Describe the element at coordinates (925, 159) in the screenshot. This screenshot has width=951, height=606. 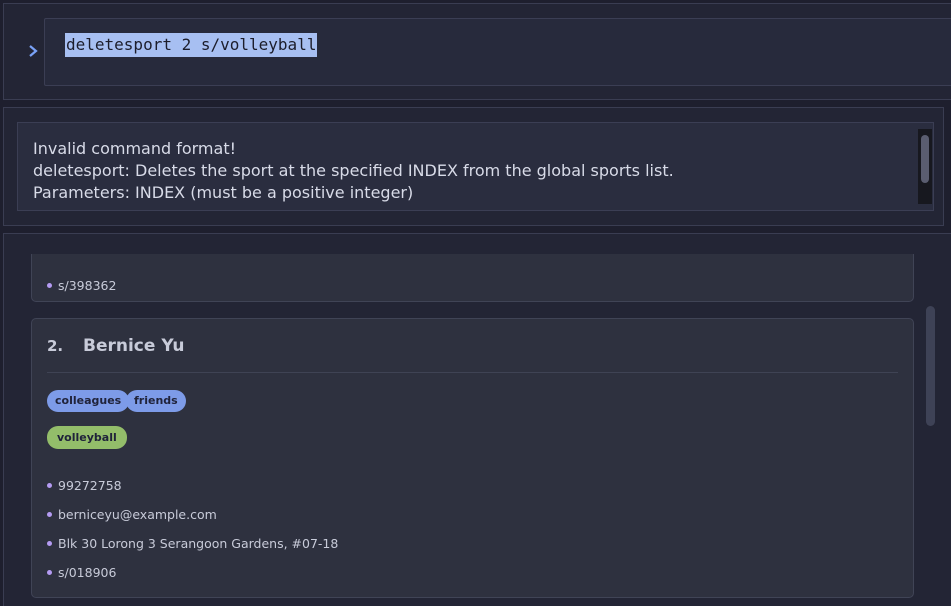
I see `result-scrollbar-thumb` at that location.